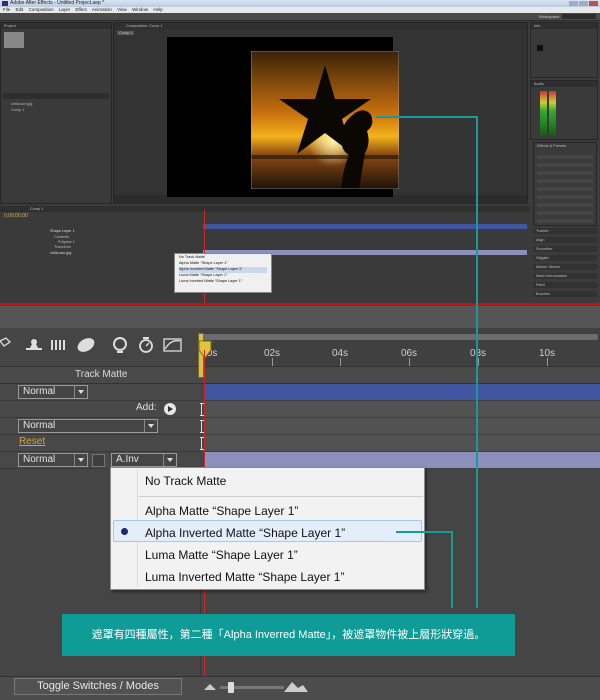  I want to click on menu-item-alpha-inverted-matte: Alpha Inverted Matte “Shape Layer 1”, so click(245, 533).